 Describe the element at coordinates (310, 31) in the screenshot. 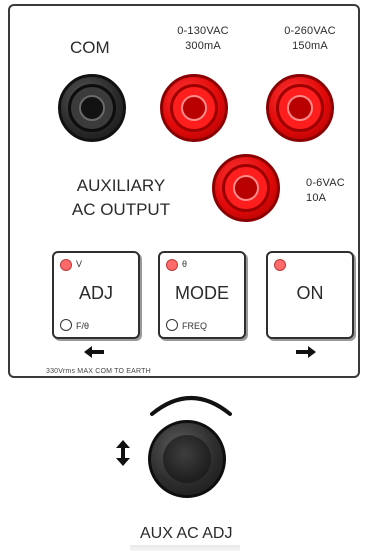

I see `terminal-260-range: 0-260VAC` at that location.